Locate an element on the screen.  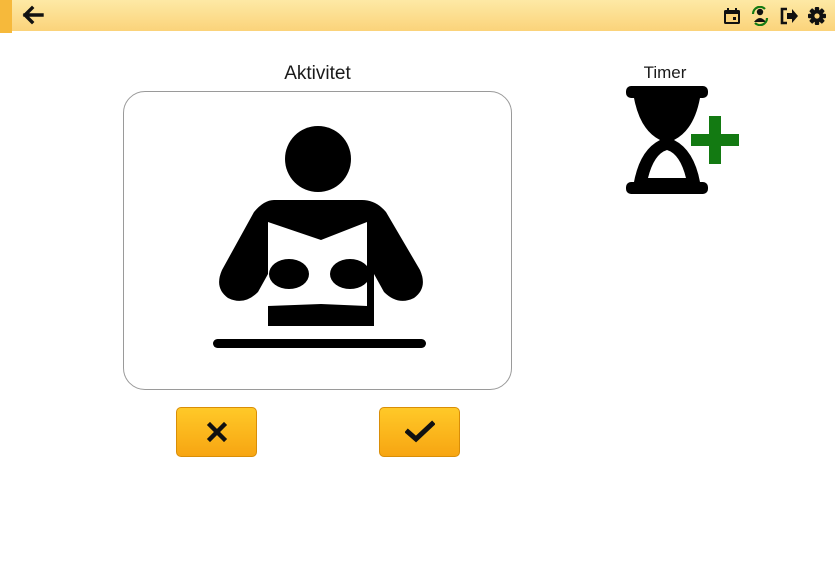
confirm-button is located at coordinates (419, 432).